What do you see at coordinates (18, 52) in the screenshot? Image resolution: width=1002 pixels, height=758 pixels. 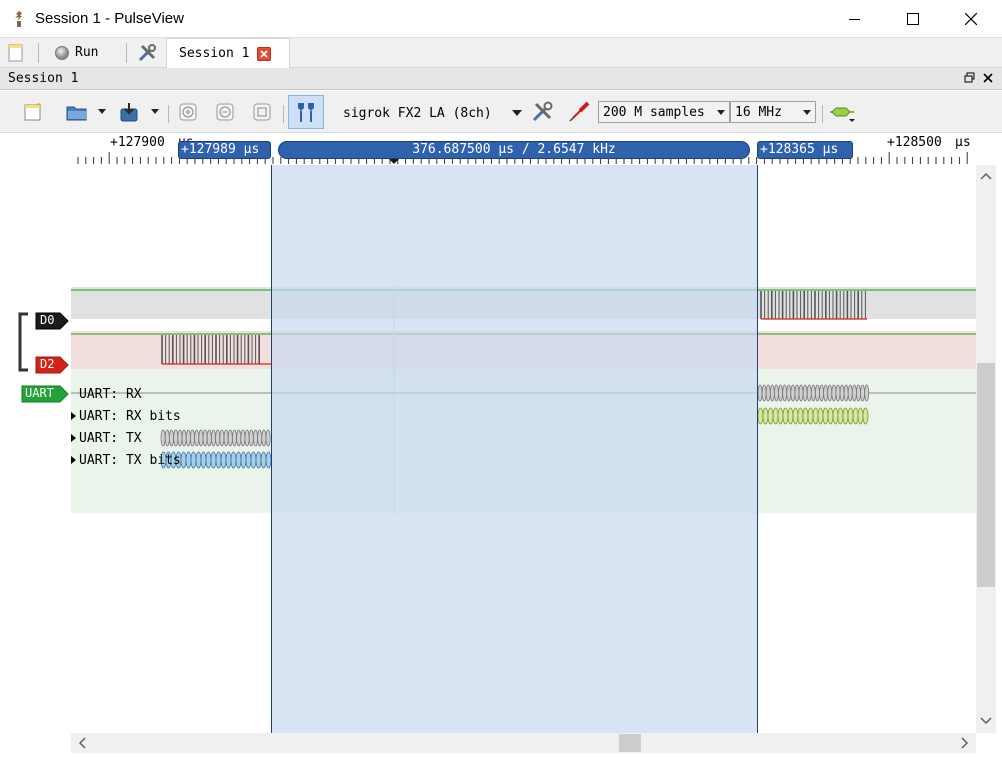 I see `new-session-button` at bounding box center [18, 52].